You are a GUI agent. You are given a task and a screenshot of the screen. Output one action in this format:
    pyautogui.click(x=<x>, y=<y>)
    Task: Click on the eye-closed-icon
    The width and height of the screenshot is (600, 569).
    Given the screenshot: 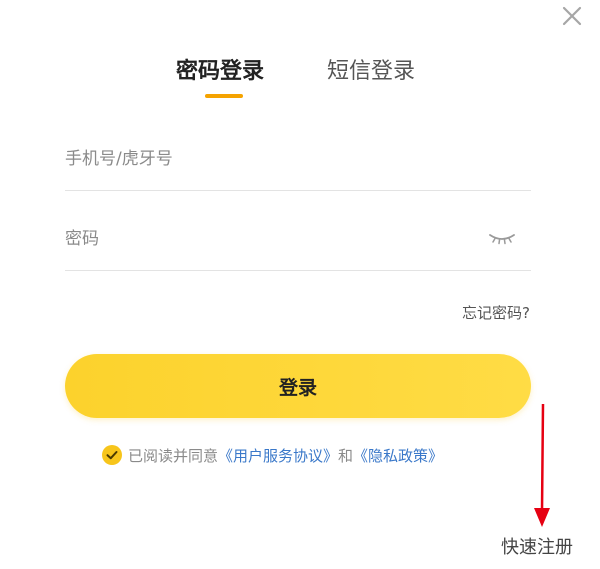 What is the action you would take?
    pyautogui.click(x=502, y=239)
    